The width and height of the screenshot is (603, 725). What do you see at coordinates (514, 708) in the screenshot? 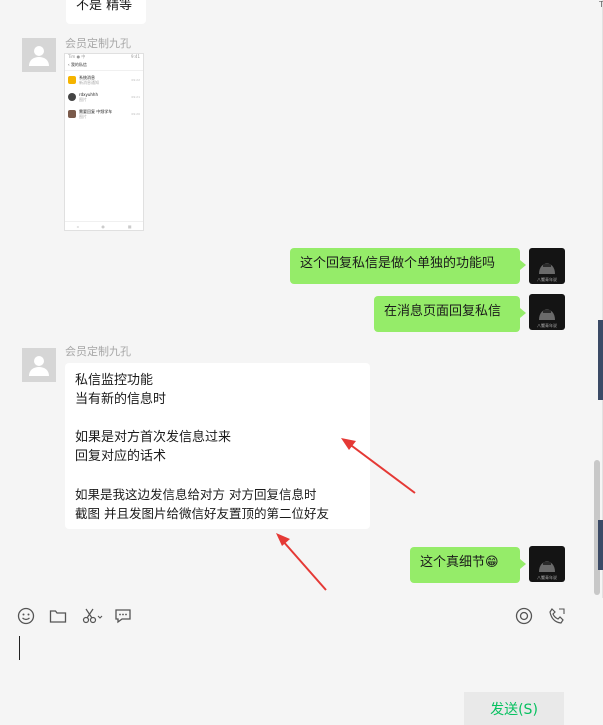
I see `send-button: 发送(S)` at bounding box center [514, 708].